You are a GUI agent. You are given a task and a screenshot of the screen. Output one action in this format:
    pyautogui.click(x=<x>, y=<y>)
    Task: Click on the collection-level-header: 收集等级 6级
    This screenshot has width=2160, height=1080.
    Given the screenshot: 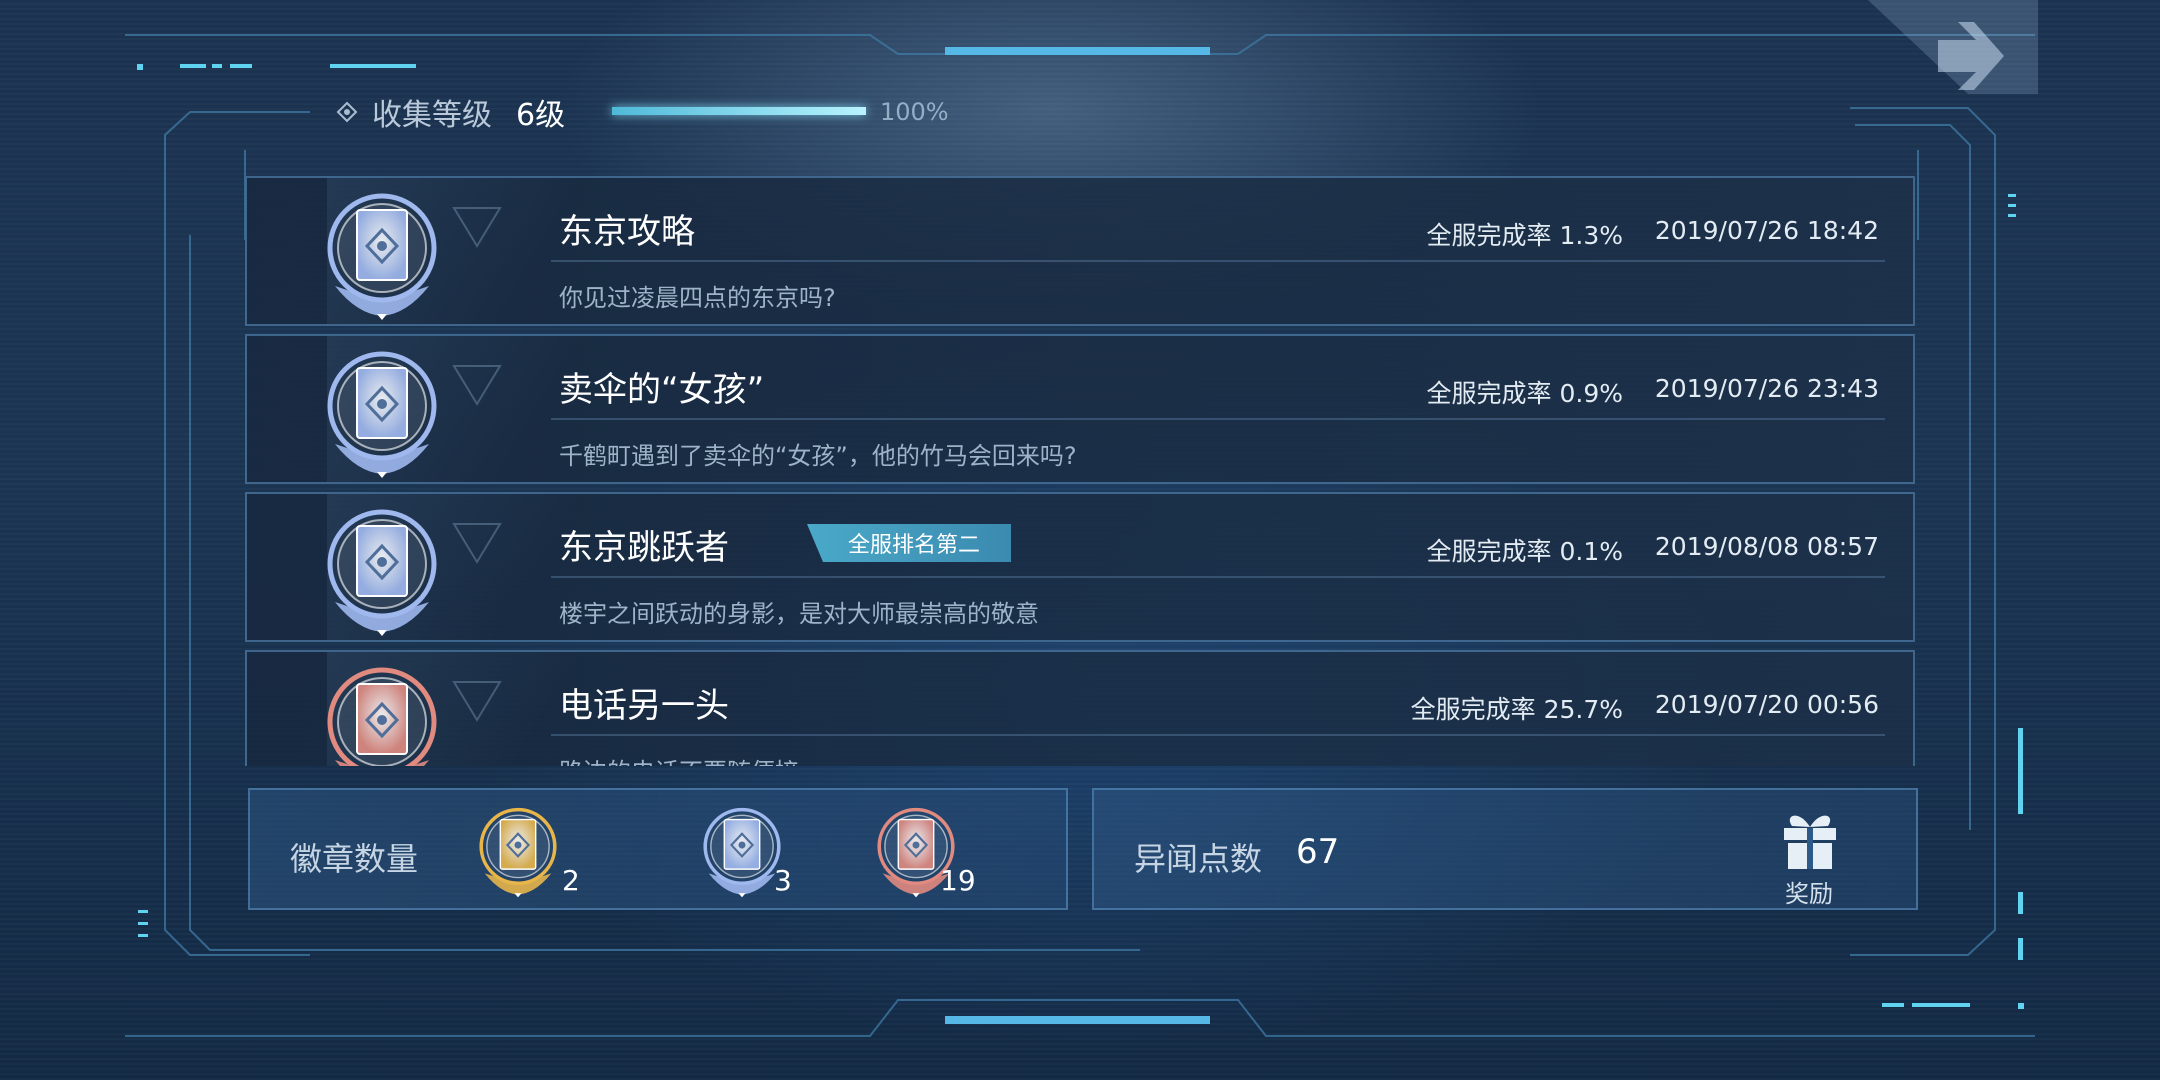 What is the action you would take?
    pyautogui.click(x=447, y=112)
    